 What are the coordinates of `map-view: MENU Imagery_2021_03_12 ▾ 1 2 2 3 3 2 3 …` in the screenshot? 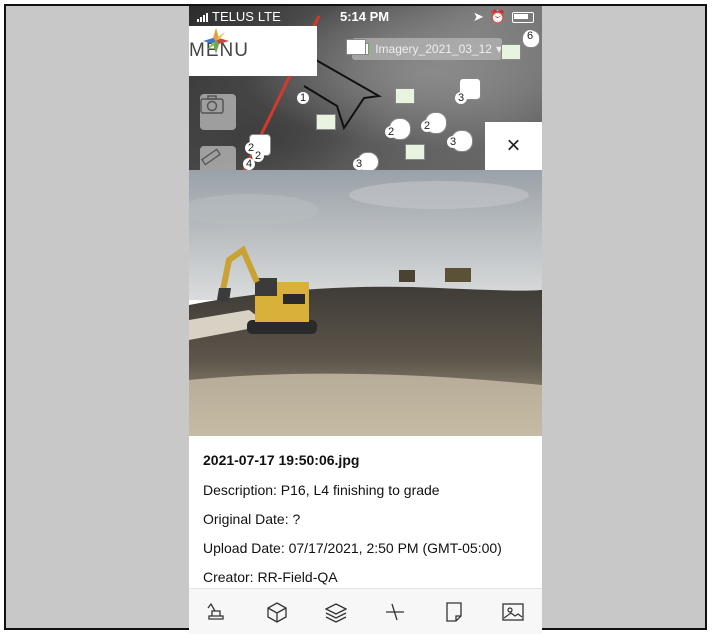 It's located at (365, 94).